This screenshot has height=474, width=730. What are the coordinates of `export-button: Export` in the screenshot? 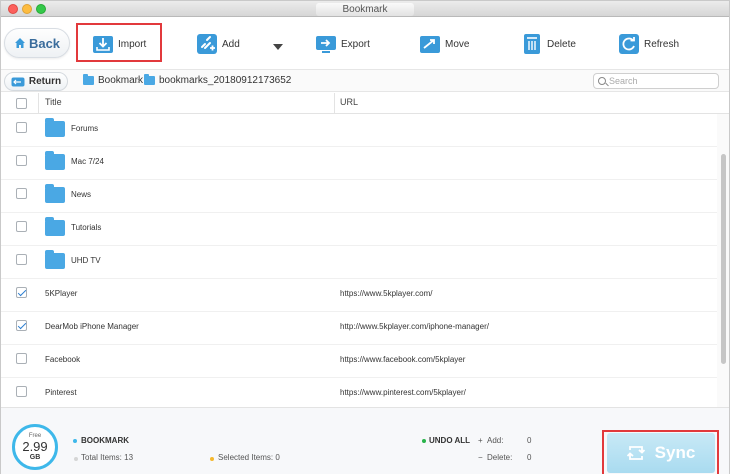 It's located at (342, 44).